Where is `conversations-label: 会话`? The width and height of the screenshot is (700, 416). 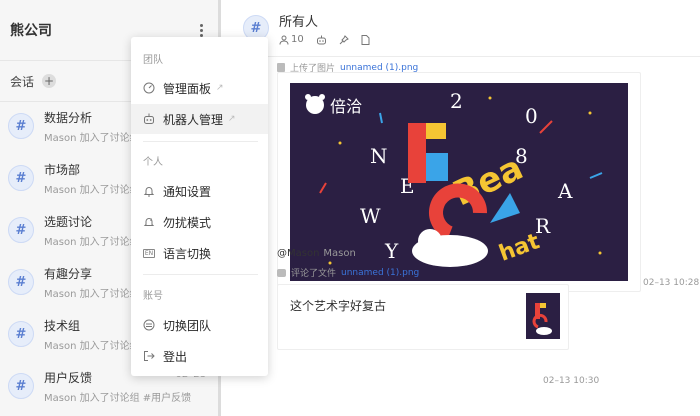
conversations-label: 会话 is located at coordinates (22, 81).